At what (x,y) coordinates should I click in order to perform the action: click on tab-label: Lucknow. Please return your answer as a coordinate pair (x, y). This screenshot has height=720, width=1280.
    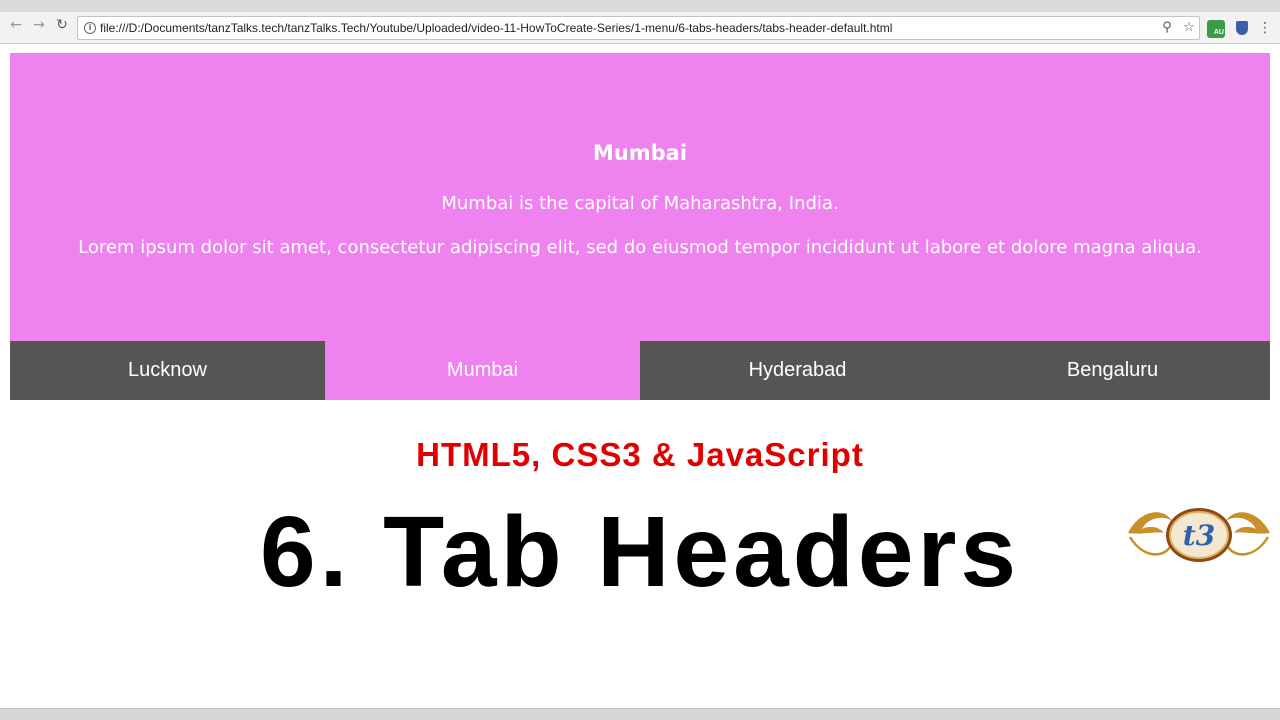
    Looking at the image, I should click on (167, 370).